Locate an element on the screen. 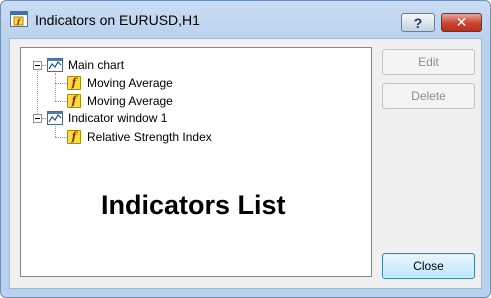 This screenshot has height=298, width=491. window-close-button: ✕ is located at coordinates (461, 22).